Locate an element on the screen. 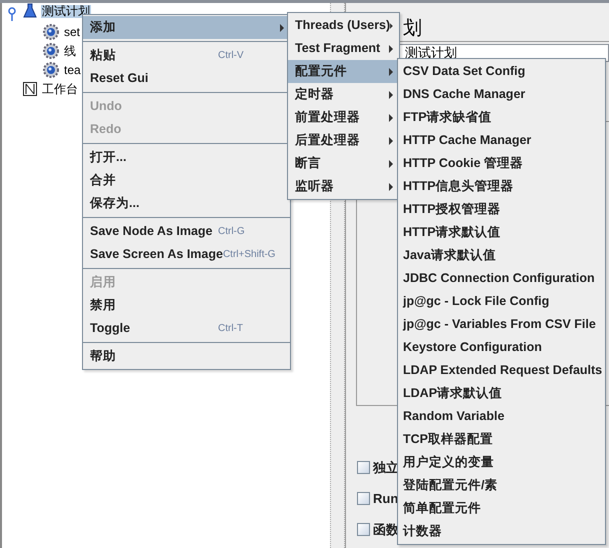 This screenshot has width=609, height=548. menu-item: HTTP信息头管理器 is located at coordinates (501, 186).